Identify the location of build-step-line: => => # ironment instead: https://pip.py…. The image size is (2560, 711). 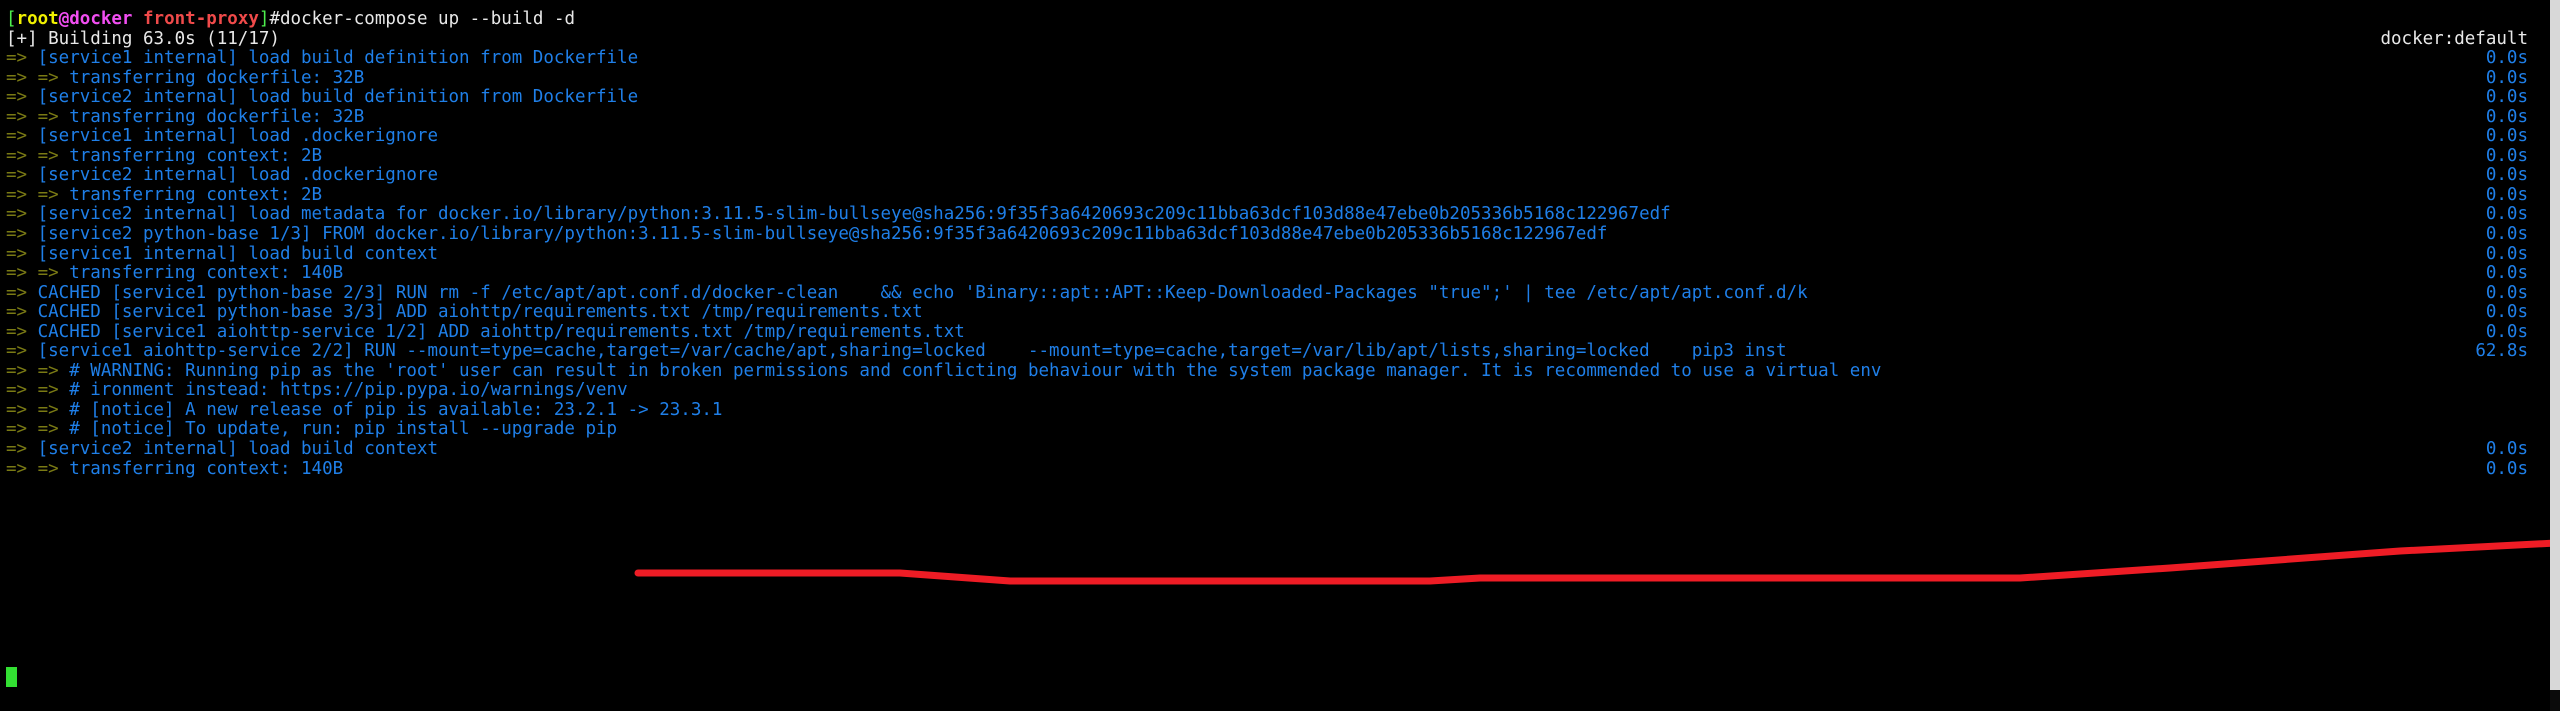
(1278, 391).